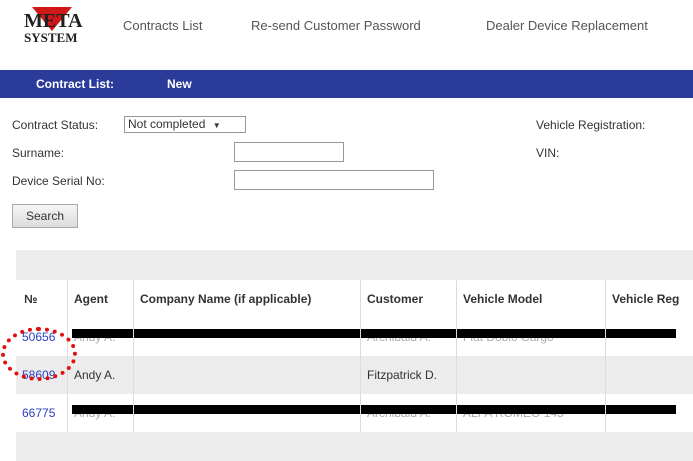 The image size is (693, 461). Describe the element at coordinates (30, 299) in the screenshot. I see `column-header-number: №` at that location.